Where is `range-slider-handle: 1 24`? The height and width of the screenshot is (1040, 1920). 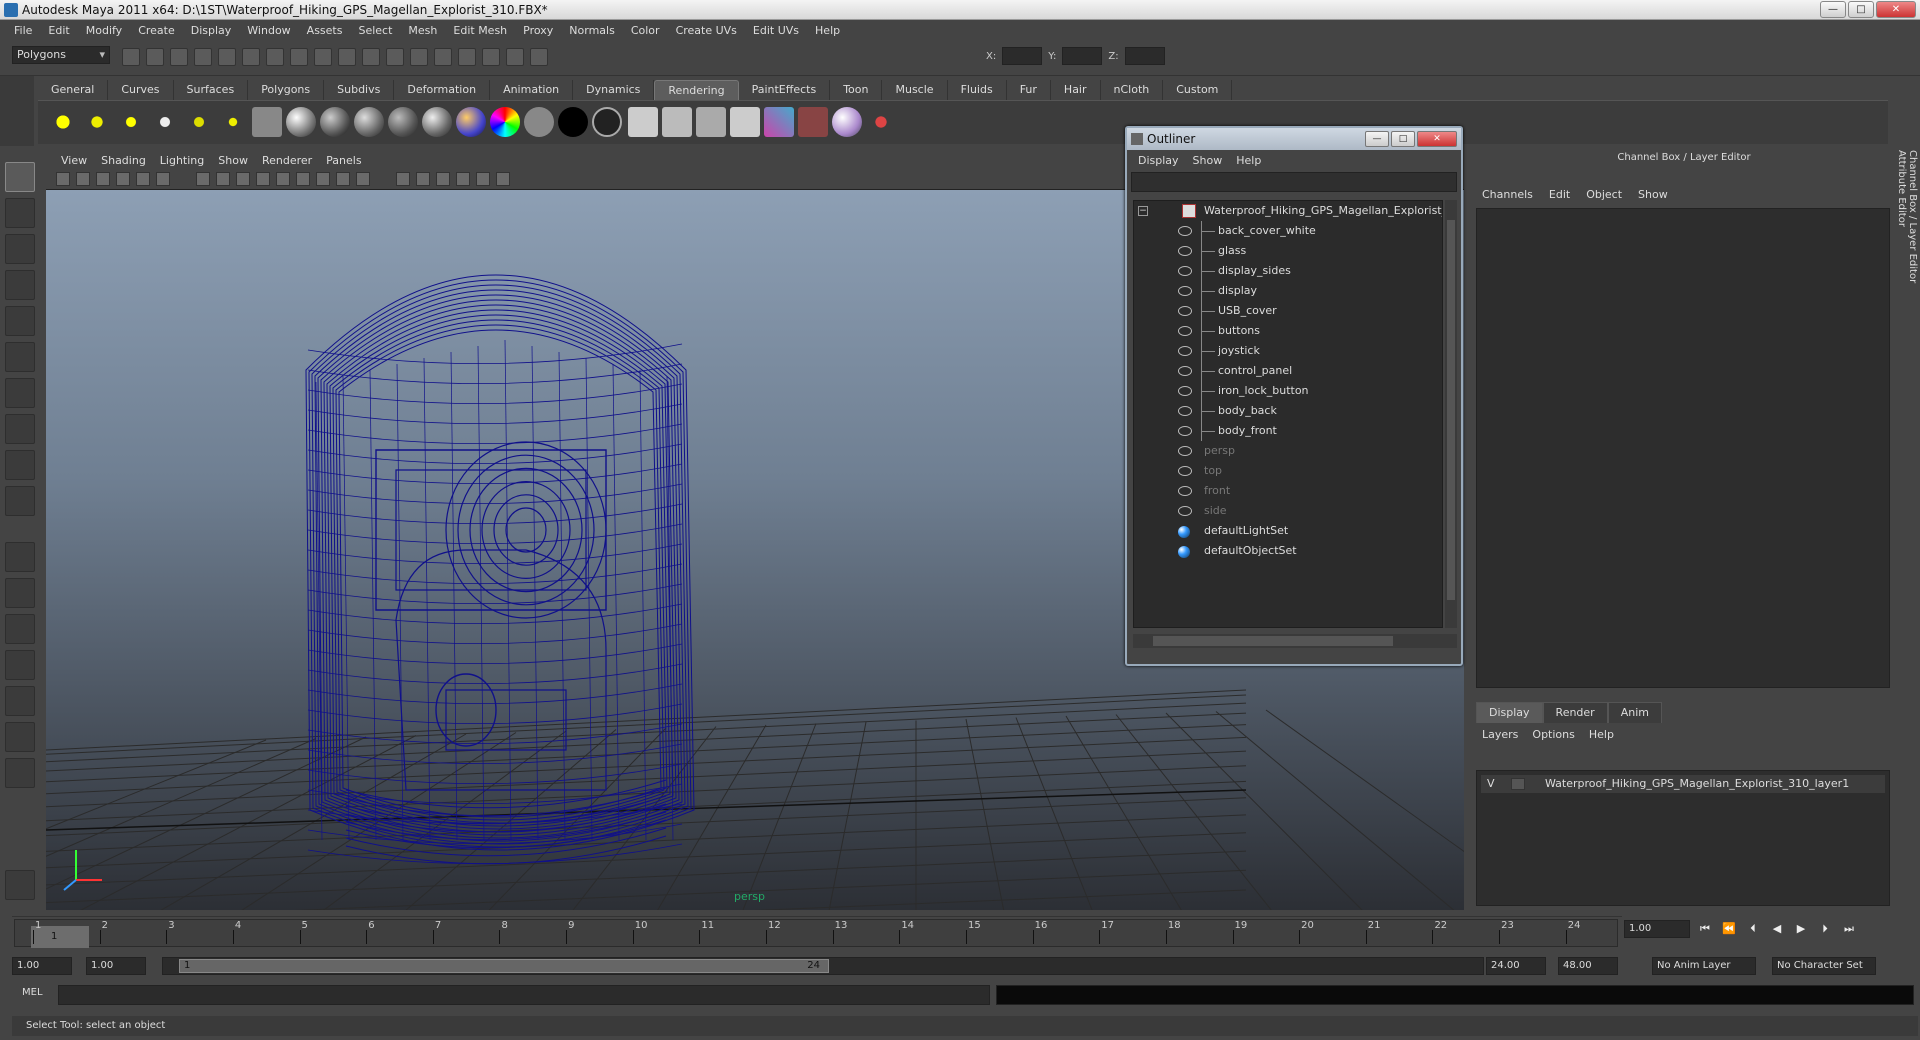
range-slider-handle: 1 24 is located at coordinates (504, 966).